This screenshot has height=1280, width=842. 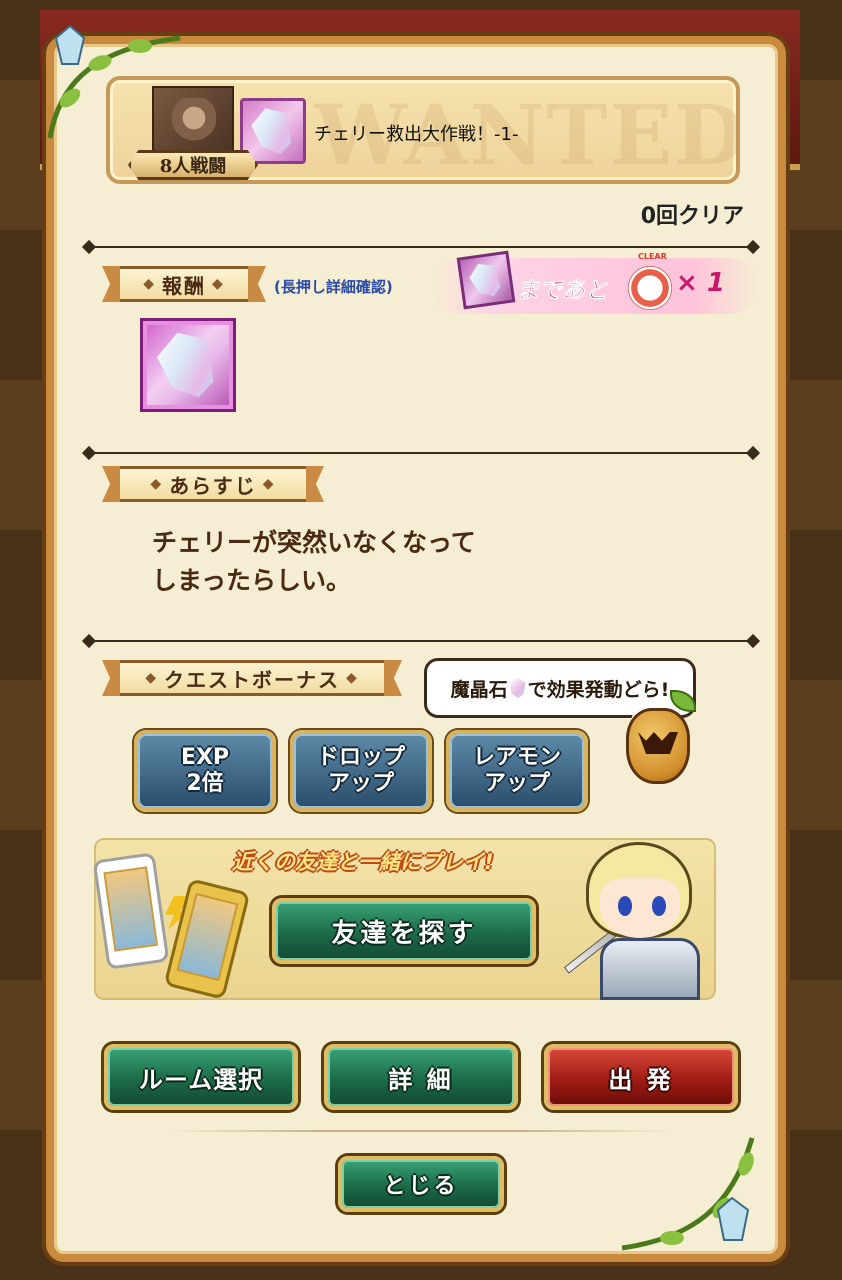 I want to click on synopsis-label-text: あらすじ, so click(x=213, y=485).